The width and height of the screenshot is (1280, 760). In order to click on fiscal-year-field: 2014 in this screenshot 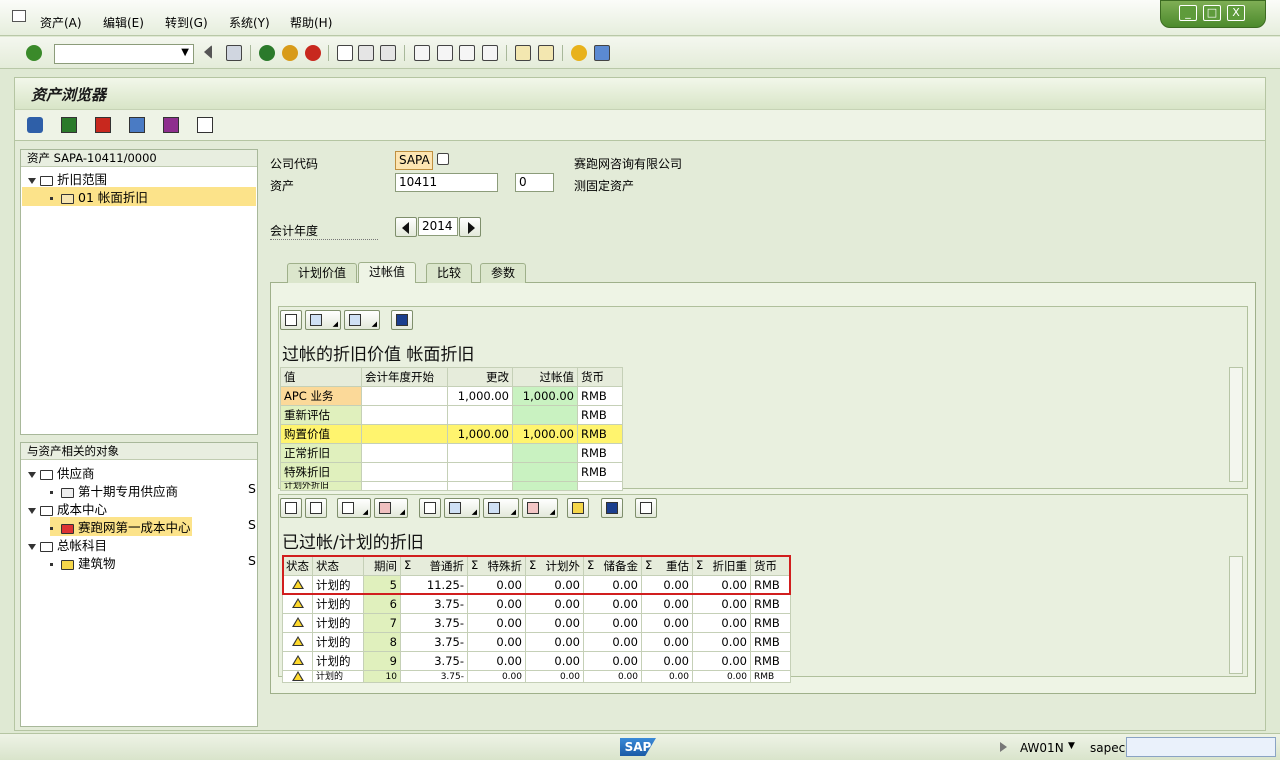, I will do `click(438, 226)`.